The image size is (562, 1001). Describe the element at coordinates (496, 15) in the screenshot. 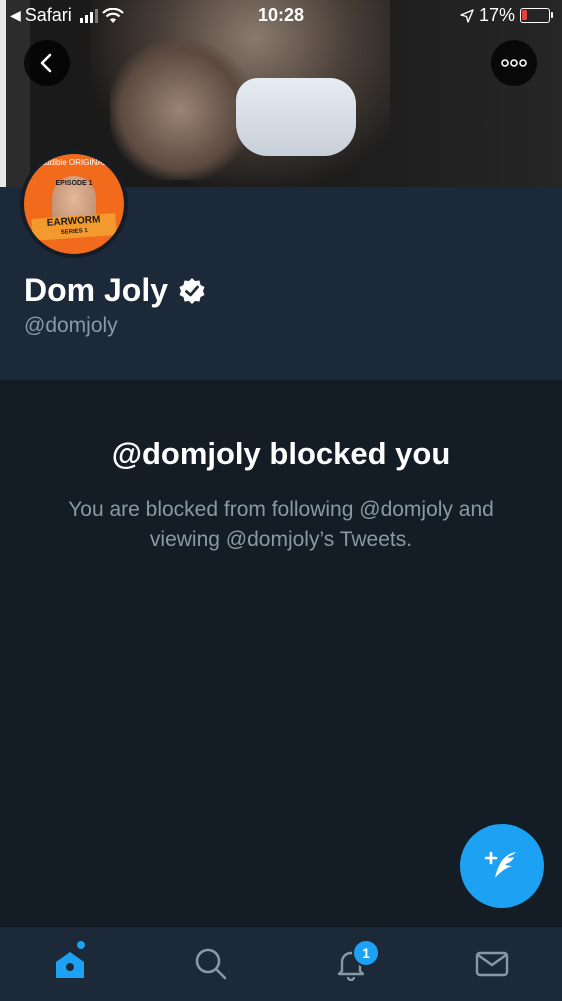

I see `battery-percent: 17%` at that location.